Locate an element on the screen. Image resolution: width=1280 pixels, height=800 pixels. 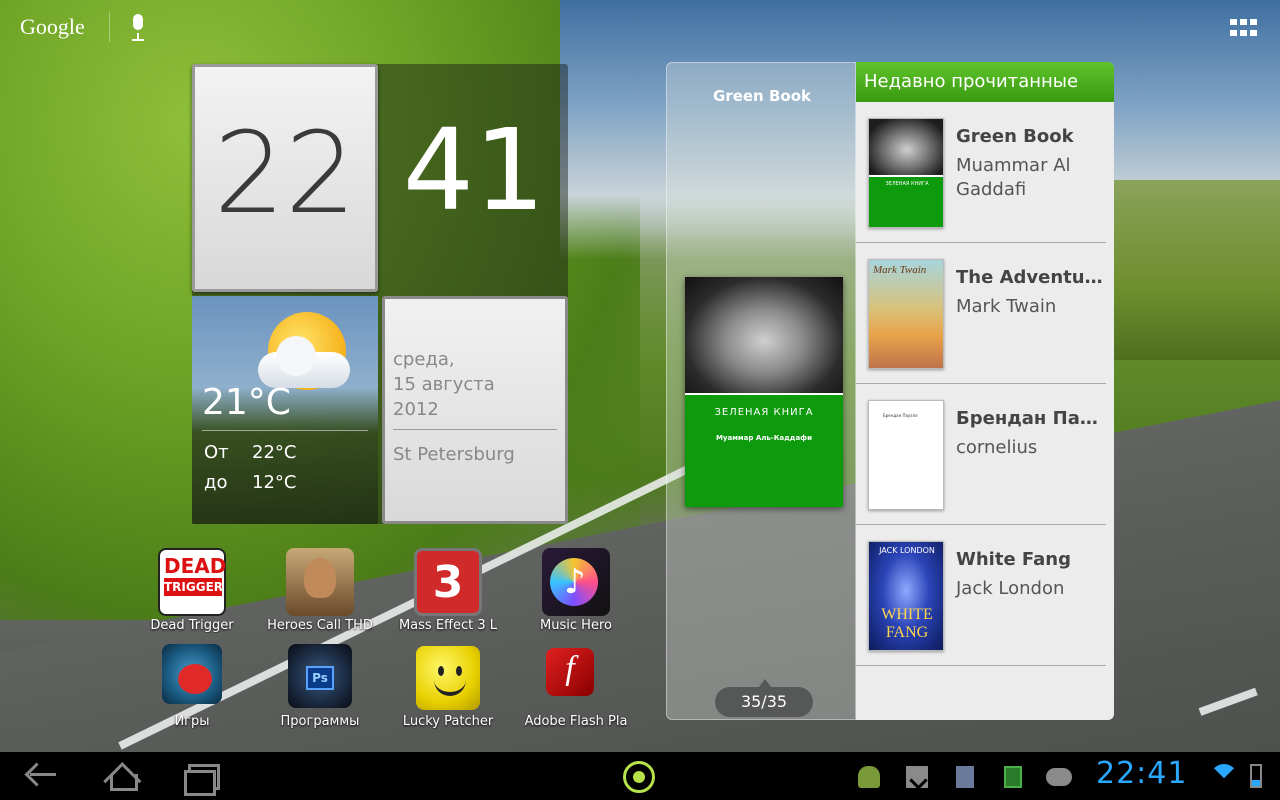
heroes-call-icon is located at coordinates (320, 582).